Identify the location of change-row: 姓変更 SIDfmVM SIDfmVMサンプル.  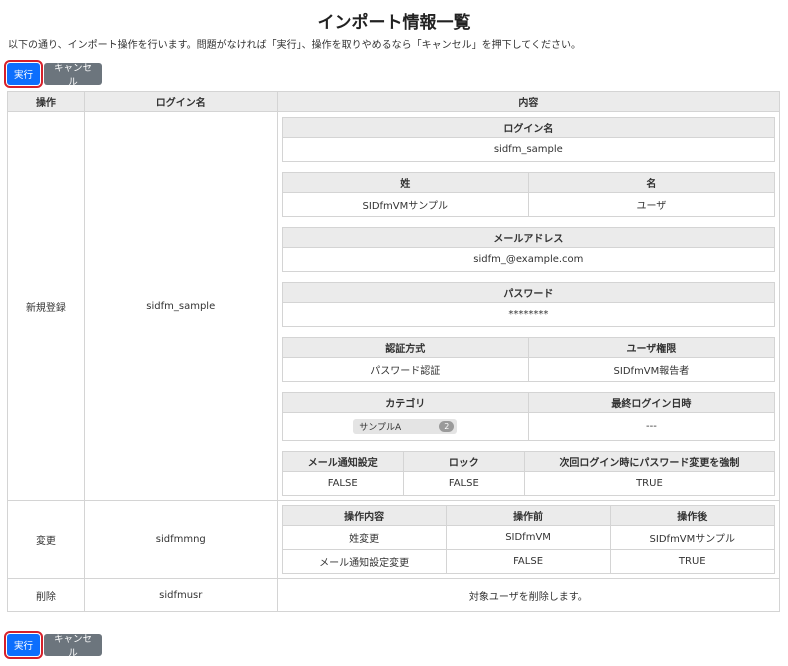
(528, 537).